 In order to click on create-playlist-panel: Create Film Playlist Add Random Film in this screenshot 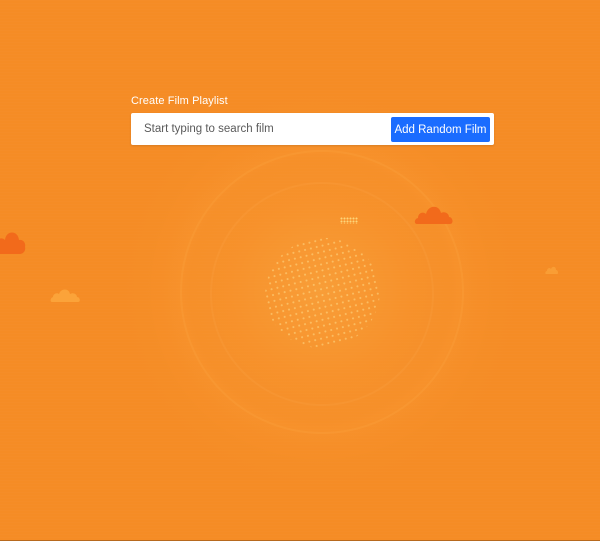, I will do `click(312, 119)`.